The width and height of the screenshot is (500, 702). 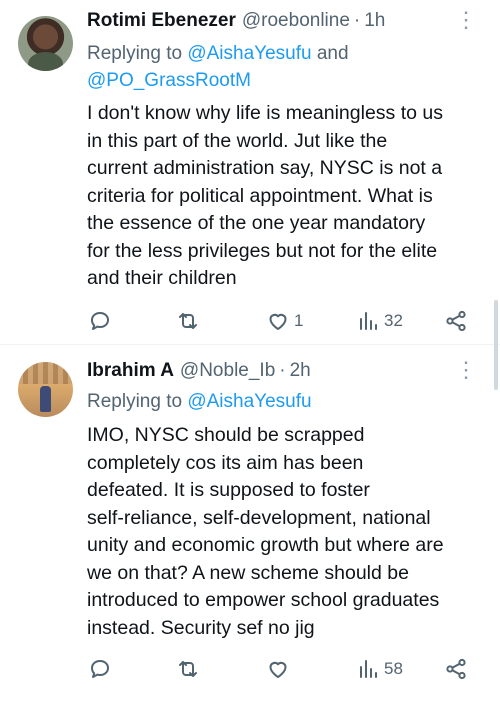 What do you see at coordinates (330, 53) in the screenshot?
I see `replying-and: and` at bounding box center [330, 53].